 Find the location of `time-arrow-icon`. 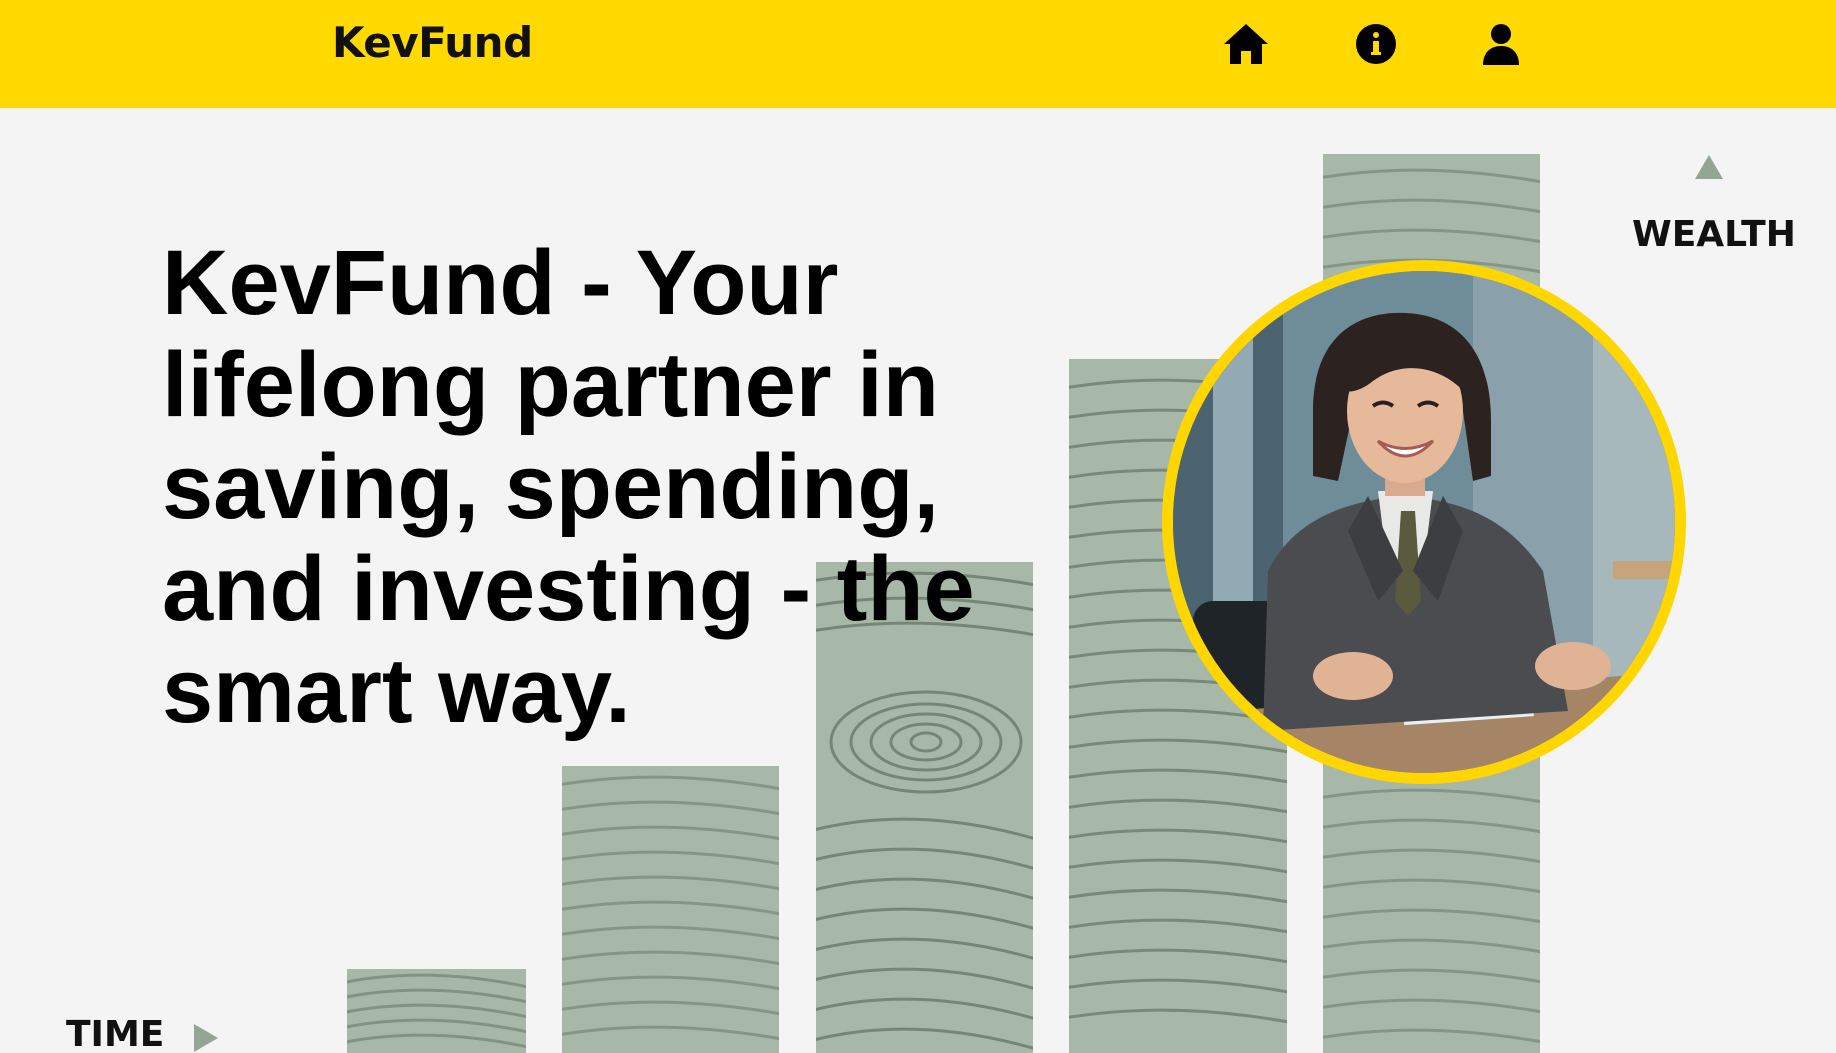

time-arrow-icon is located at coordinates (206, 1038).